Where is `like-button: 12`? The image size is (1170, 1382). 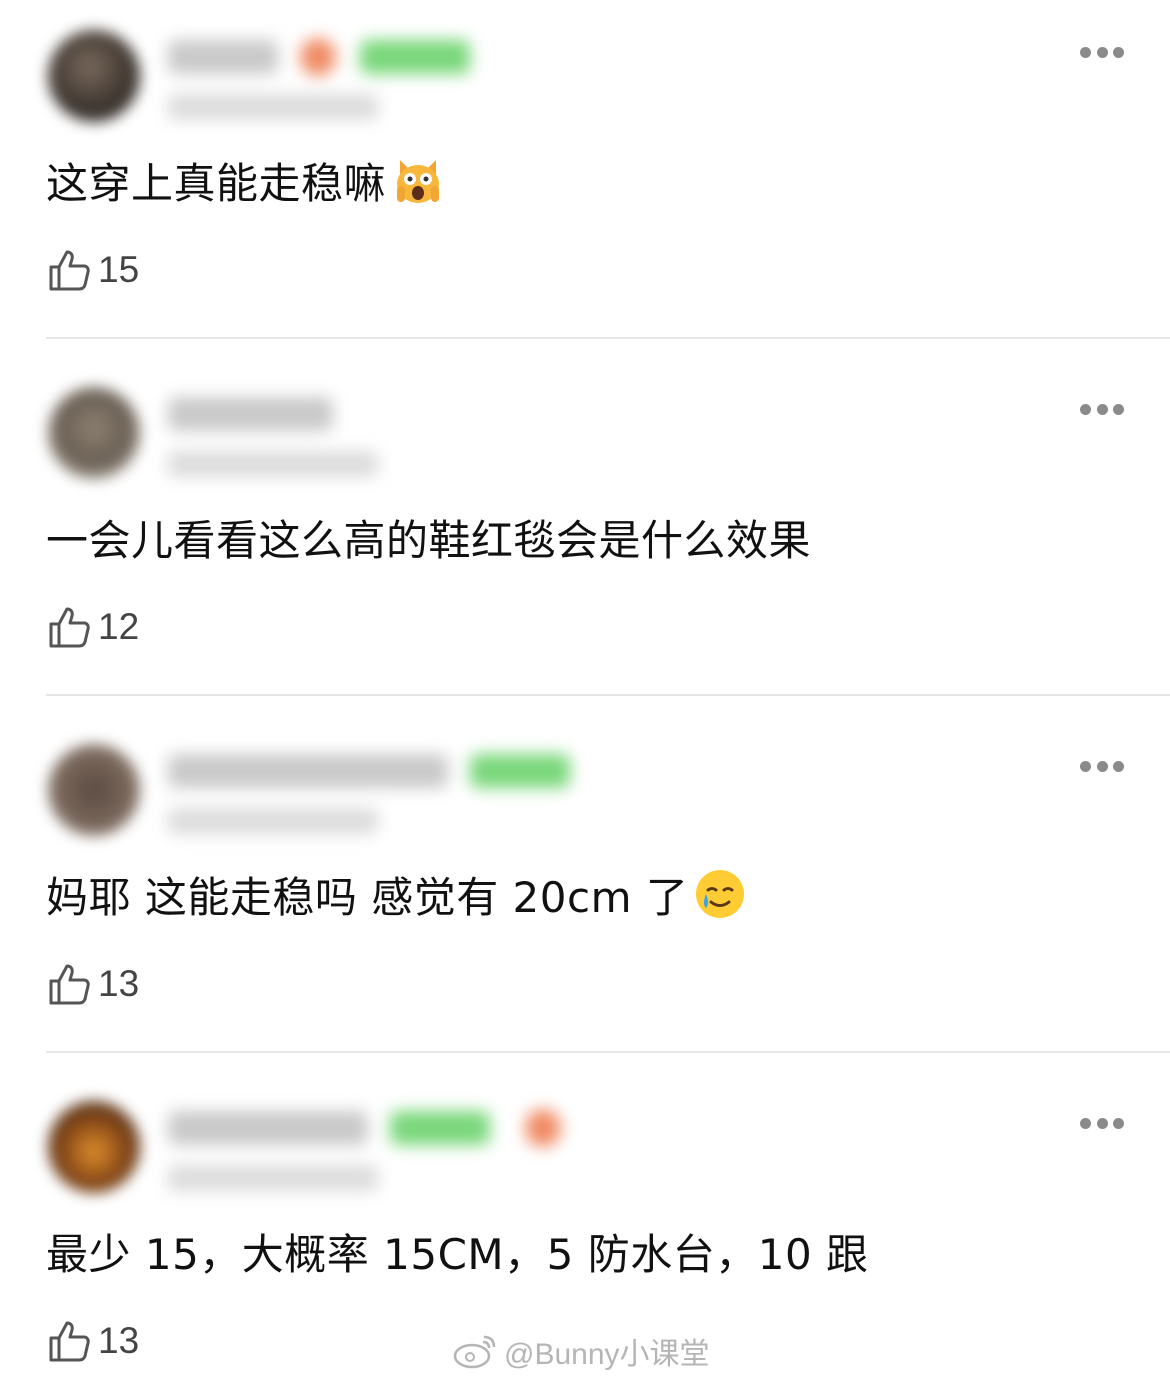 like-button: 12 is located at coordinates (92, 627).